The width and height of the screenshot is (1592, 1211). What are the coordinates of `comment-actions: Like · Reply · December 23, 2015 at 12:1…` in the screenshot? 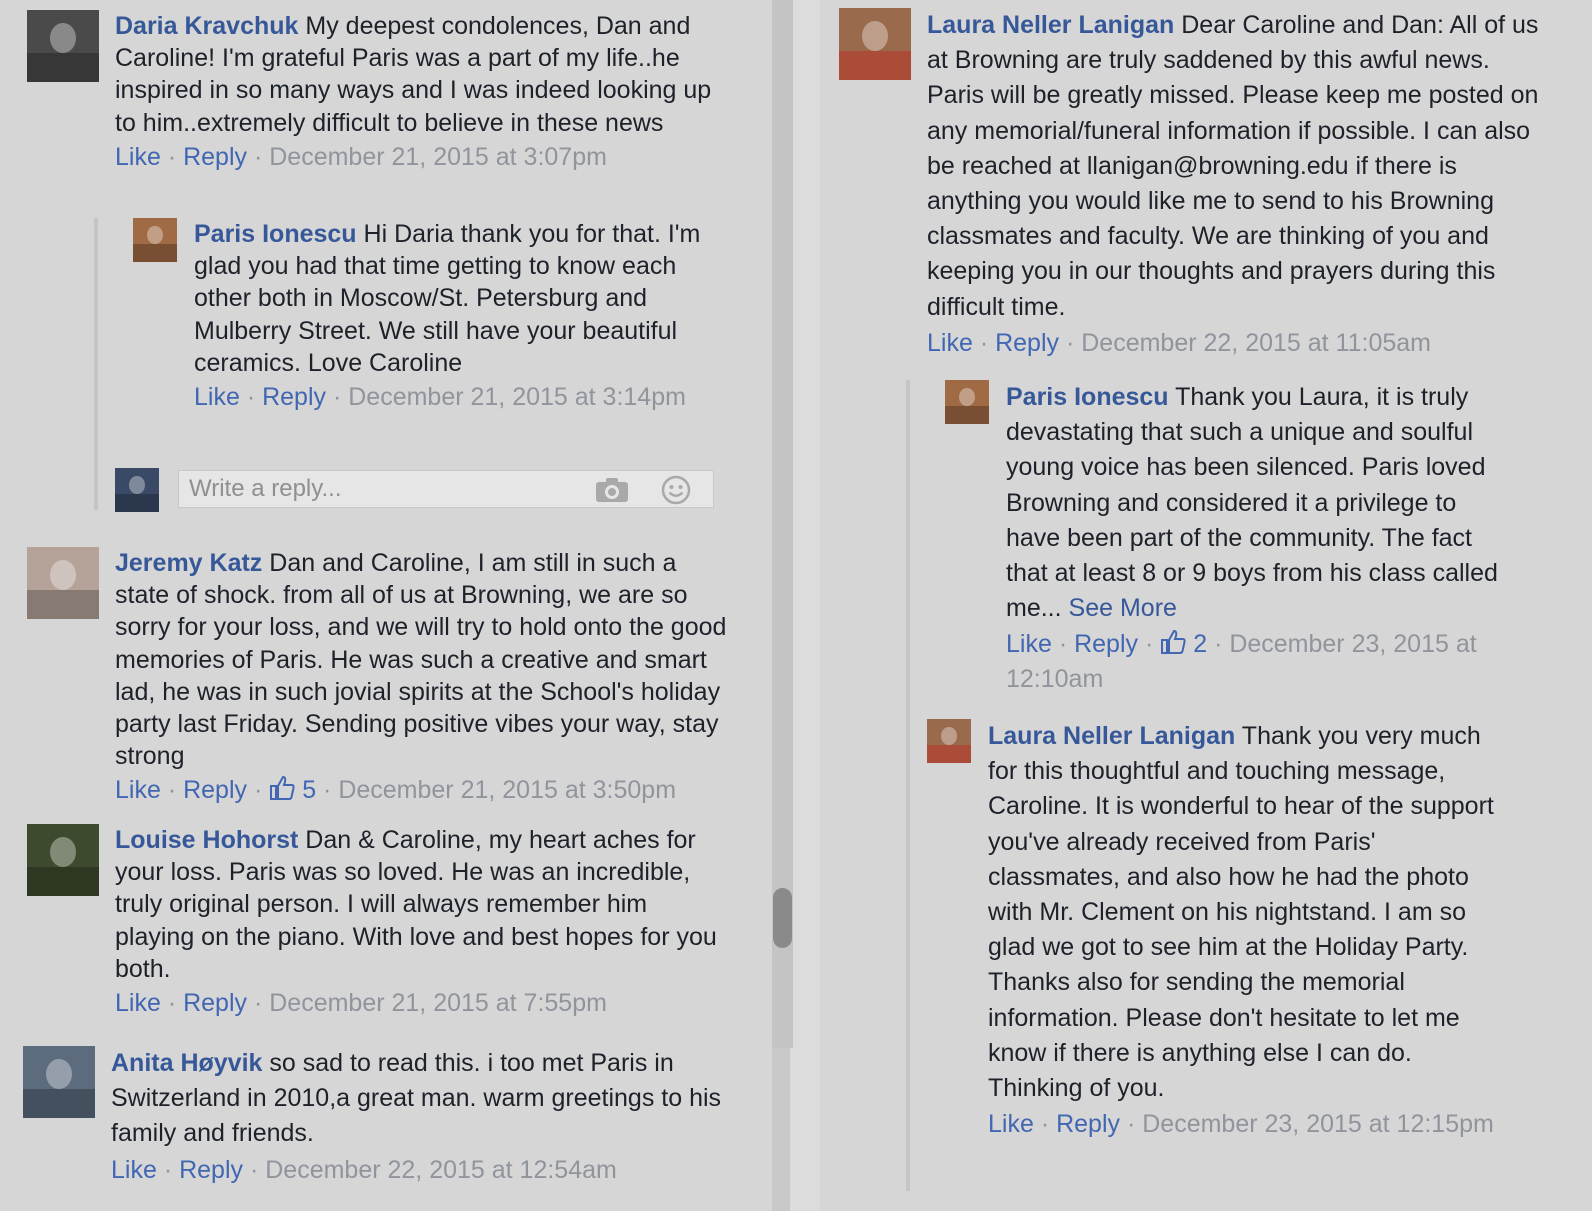 It's located at (1248, 1124).